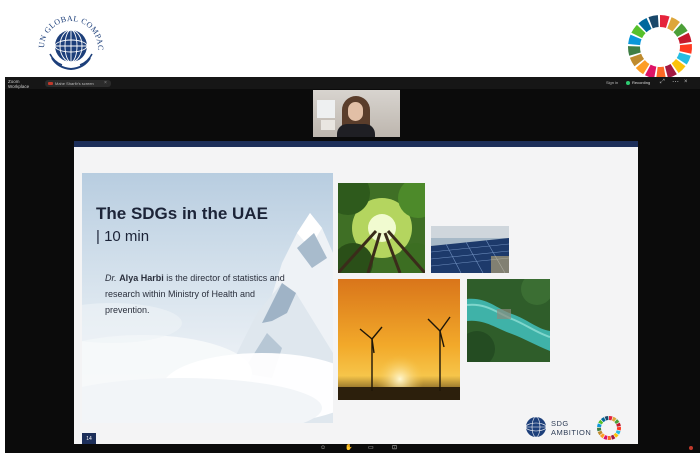 The width and height of the screenshot is (700, 453). I want to click on share-indicator-icon, so click(50, 83).